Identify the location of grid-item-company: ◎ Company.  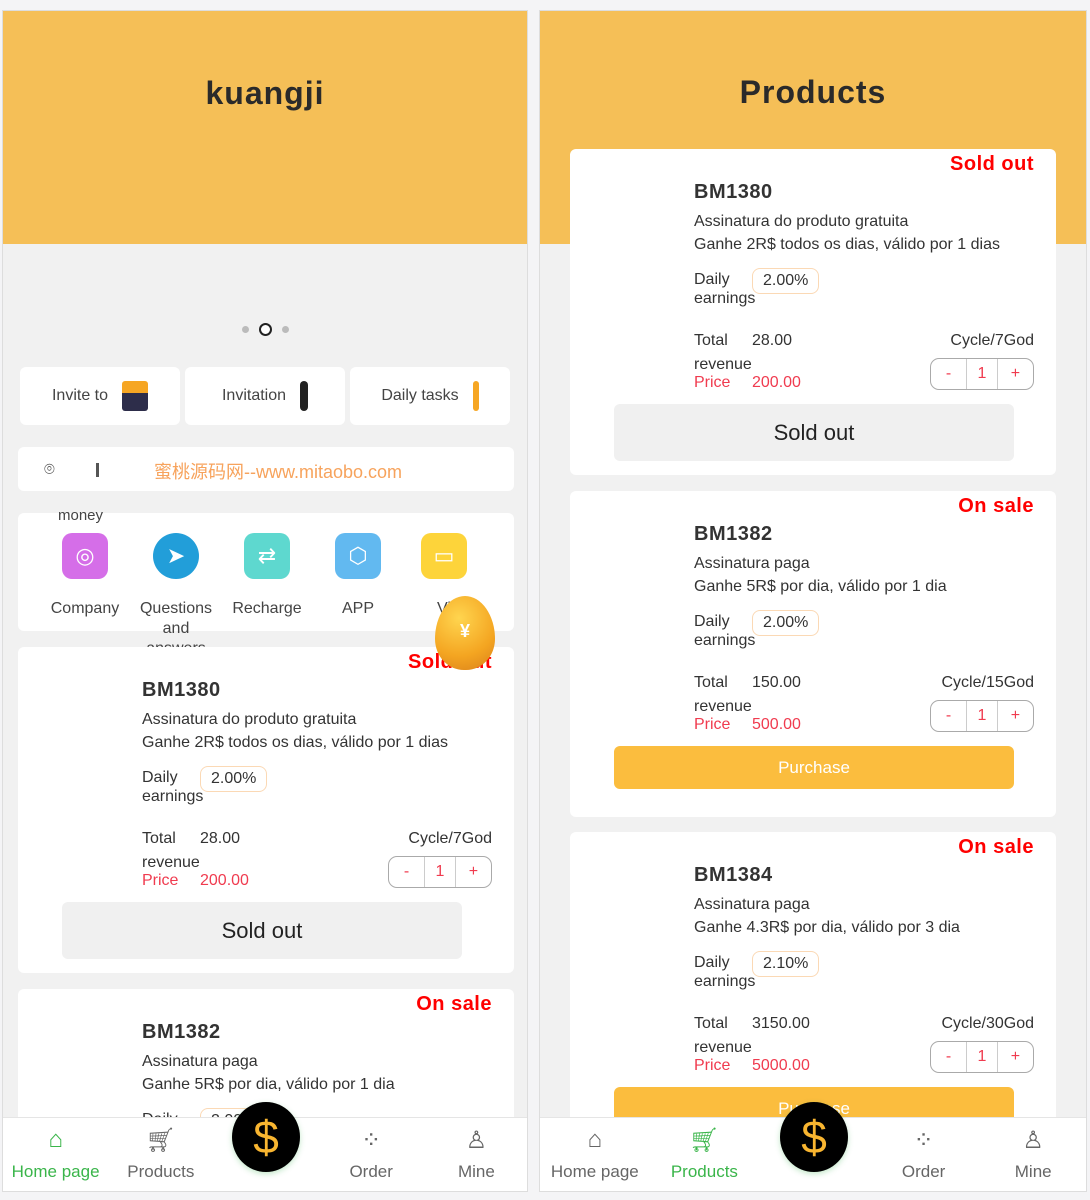
(85, 576).